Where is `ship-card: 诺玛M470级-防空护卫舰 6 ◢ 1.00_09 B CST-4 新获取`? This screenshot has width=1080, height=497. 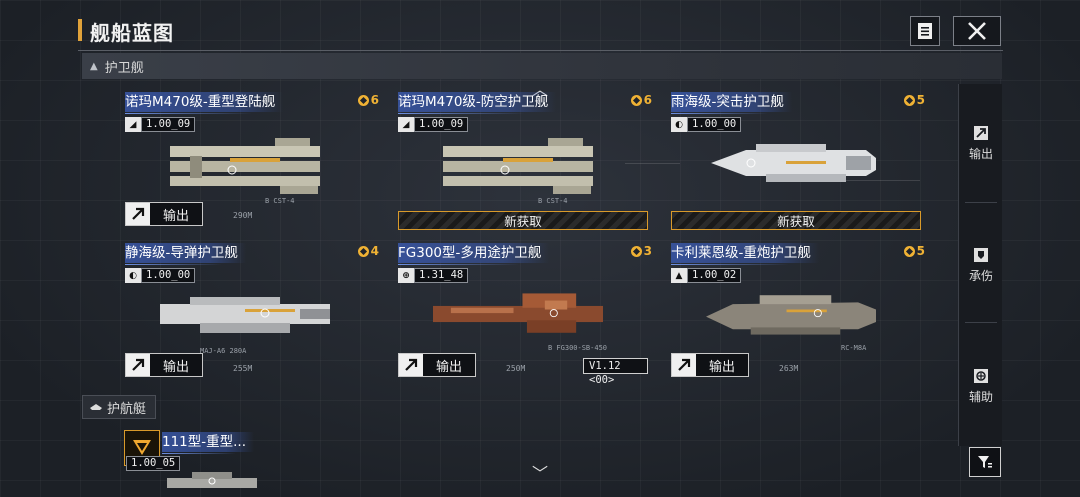 ship-card: 诺玛M470级-防空护卫舰 6 ◢ 1.00_09 B CST-4 新获取 is located at coordinates (525, 161).